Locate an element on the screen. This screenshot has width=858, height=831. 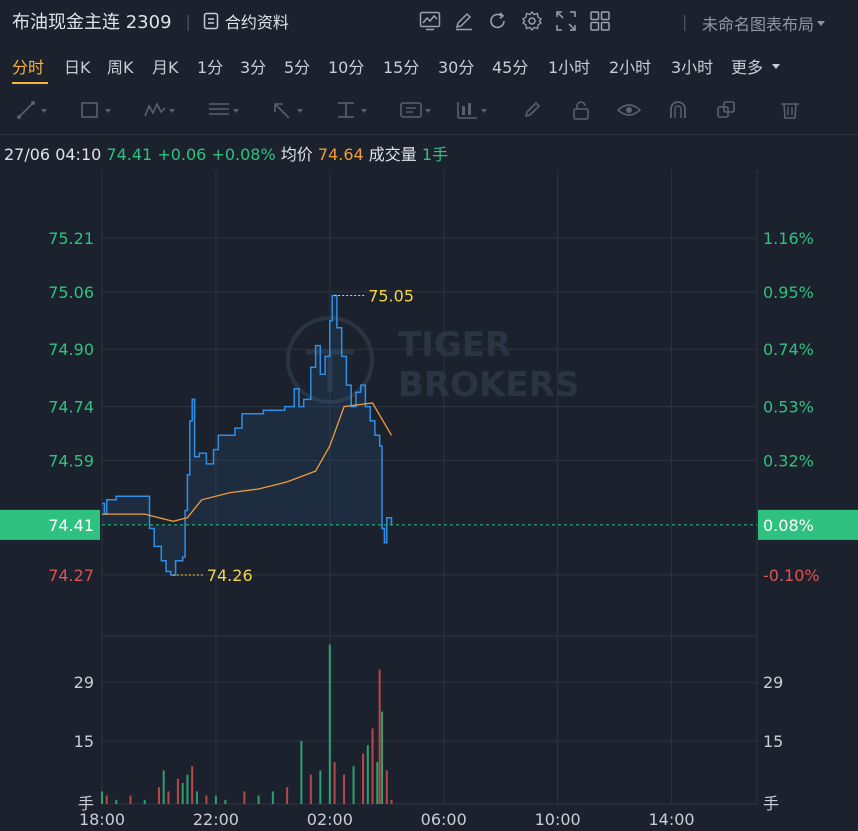
right-pct-tick-2: 0.74% is located at coordinates (788, 349).